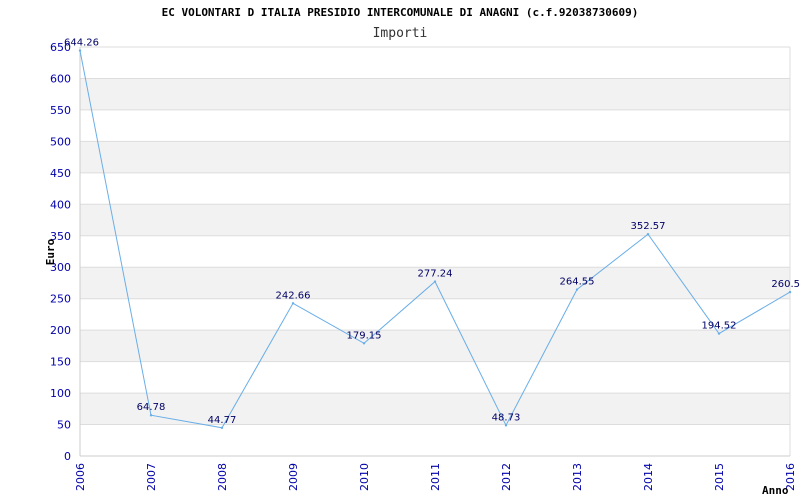 The image size is (800, 500). What do you see at coordinates (50, 251) in the screenshot?
I see `y-axis-label: Euro` at bounding box center [50, 251].